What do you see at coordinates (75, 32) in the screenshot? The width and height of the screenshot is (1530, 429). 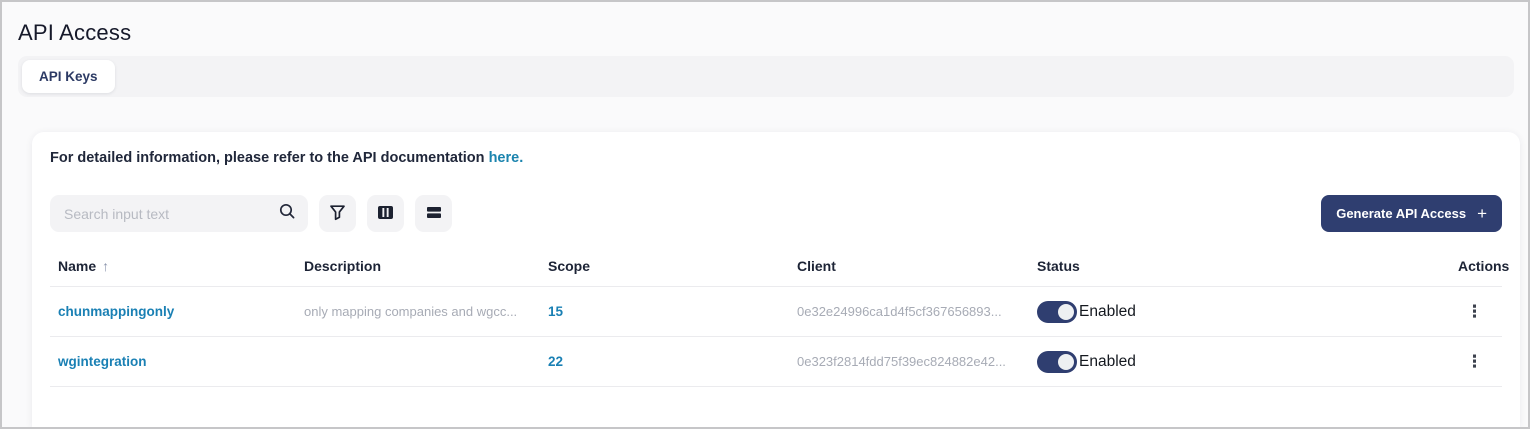 I see `page-title: API Access` at bounding box center [75, 32].